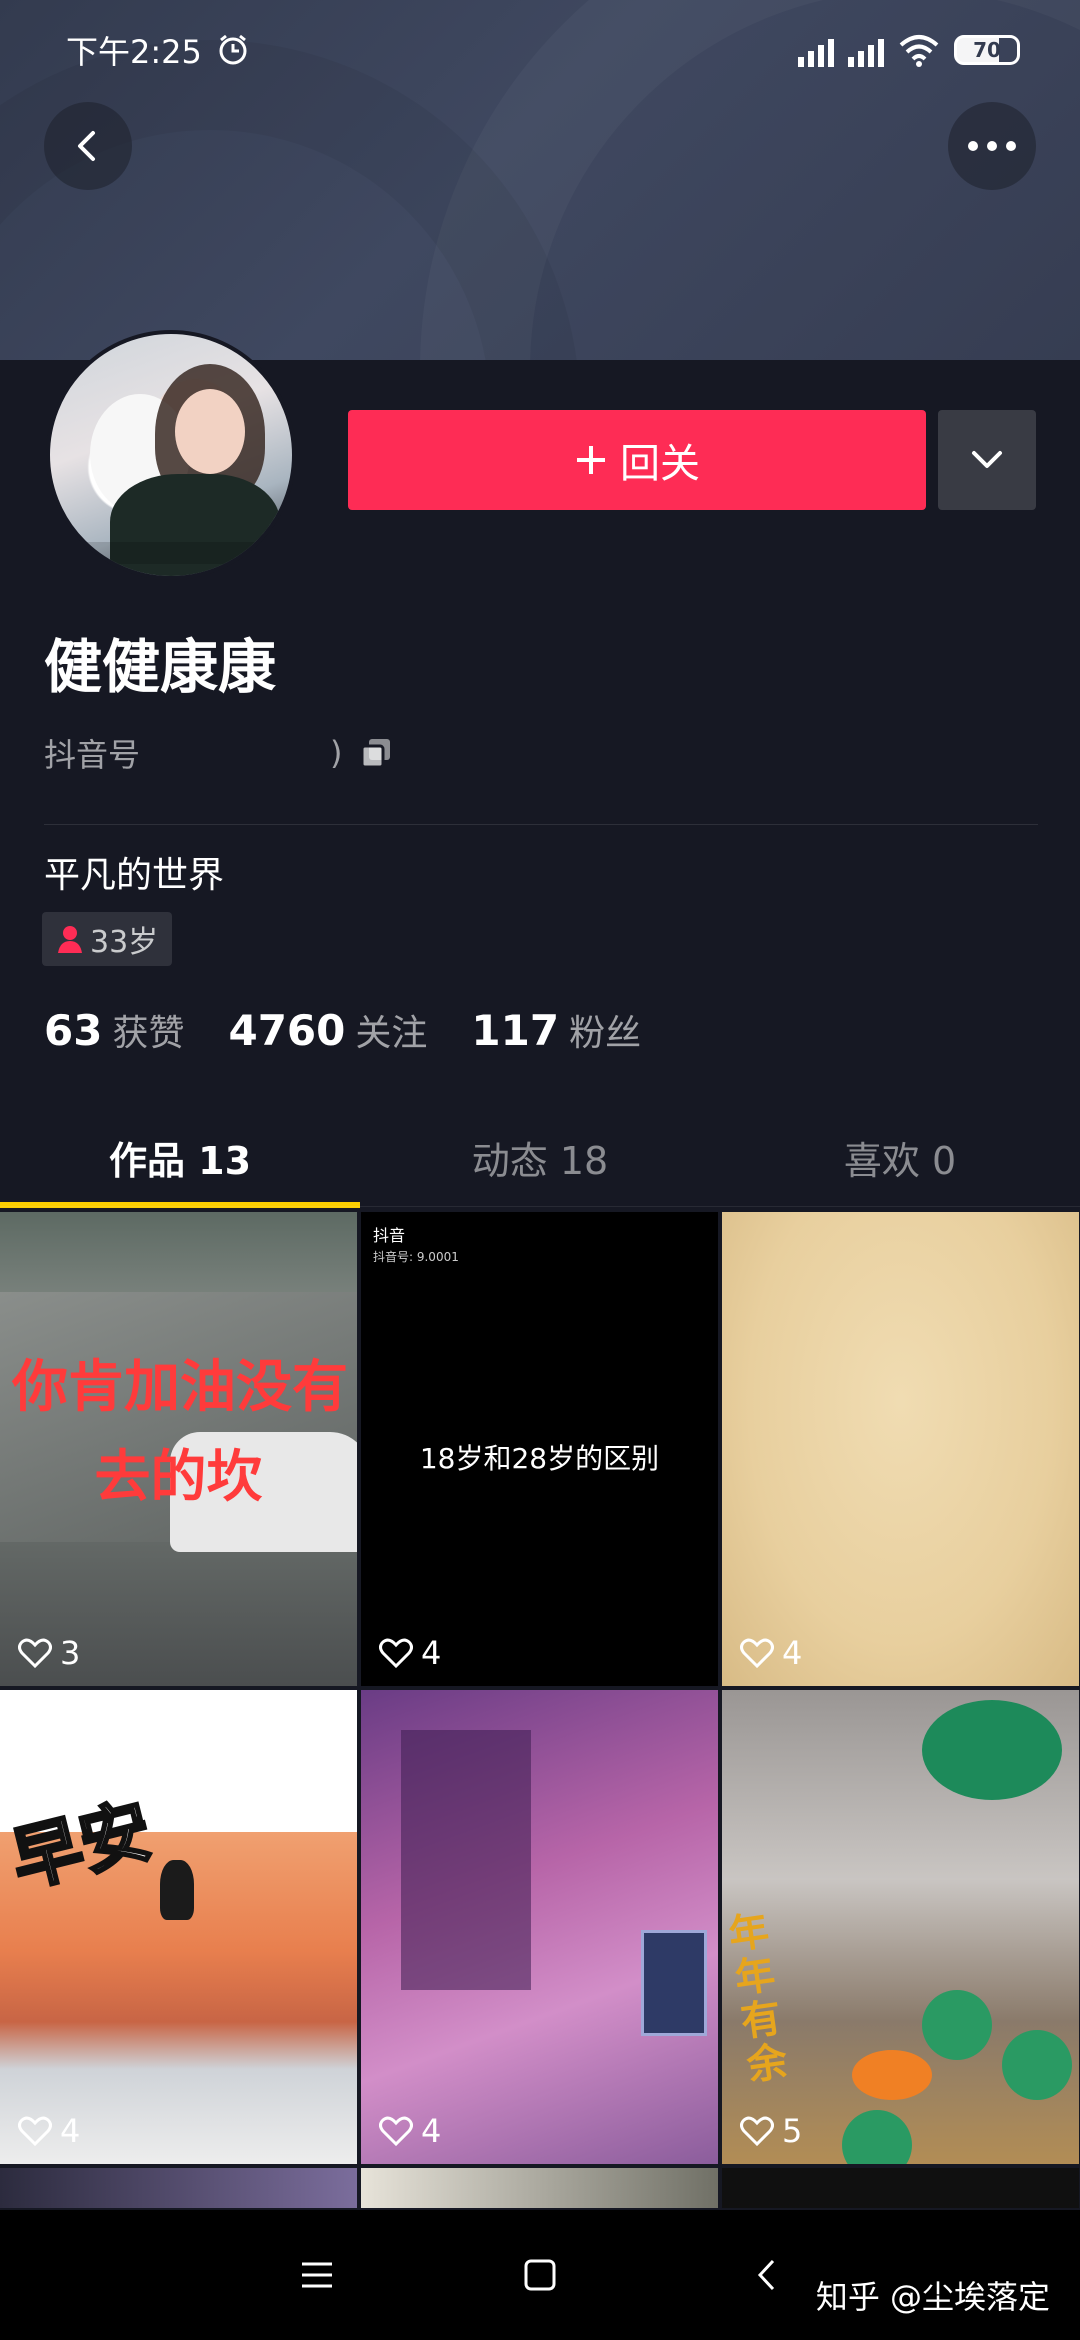 This screenshot has width=1080, height=2340. I want to click on menu-icon, so click(317, 2275).